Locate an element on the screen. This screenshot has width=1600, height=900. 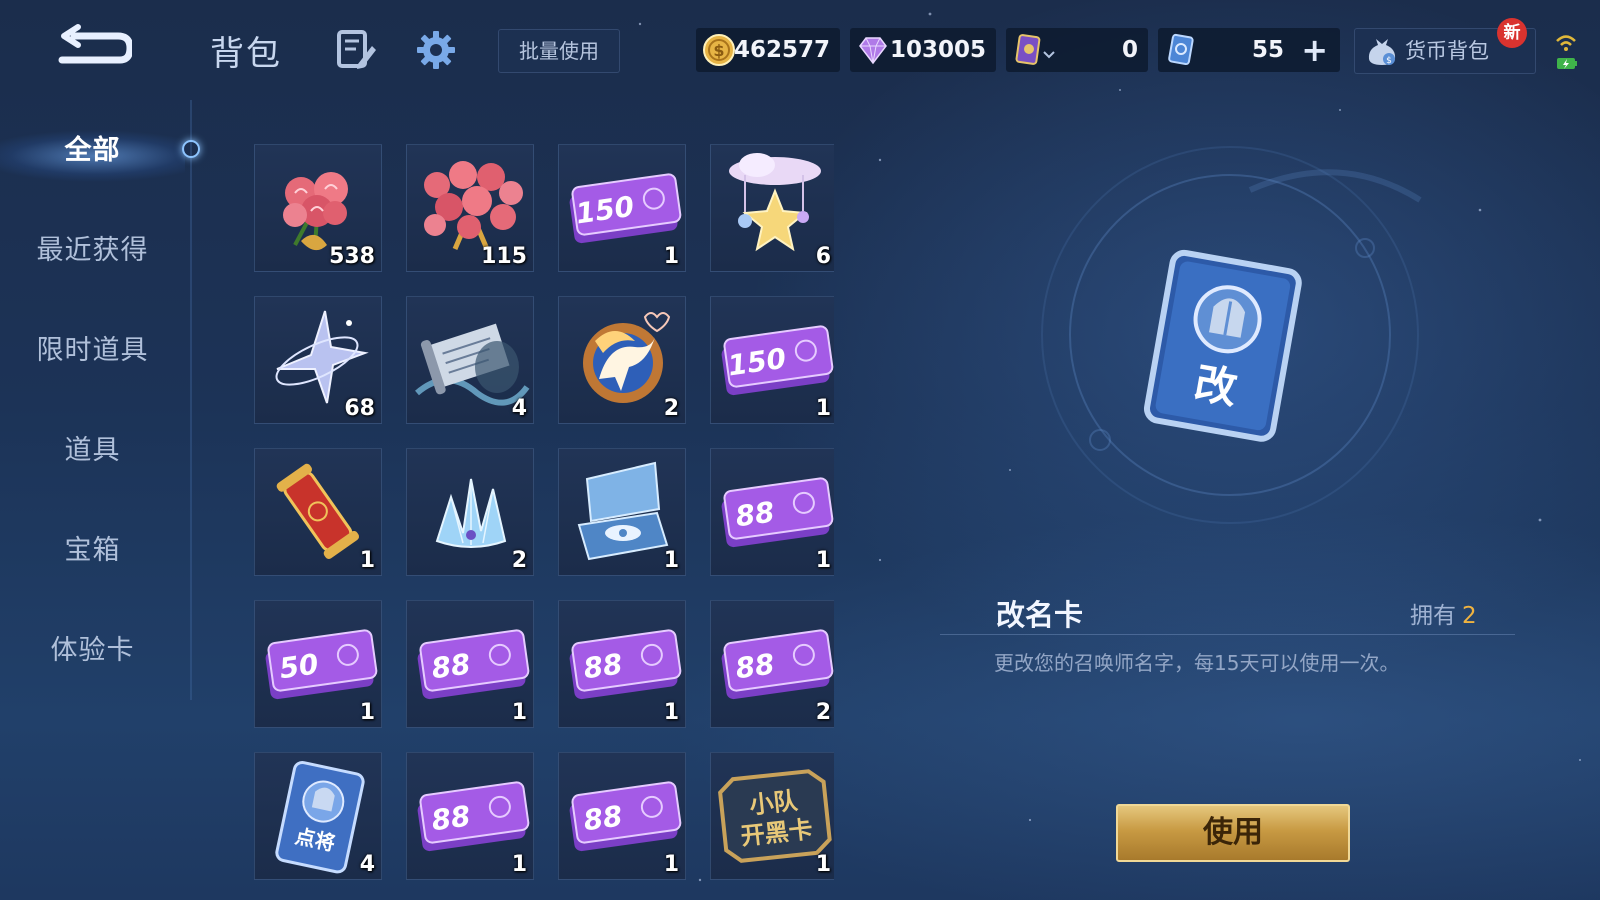
card-ticket-currency: 0 is located at coordinates (1077, 50).